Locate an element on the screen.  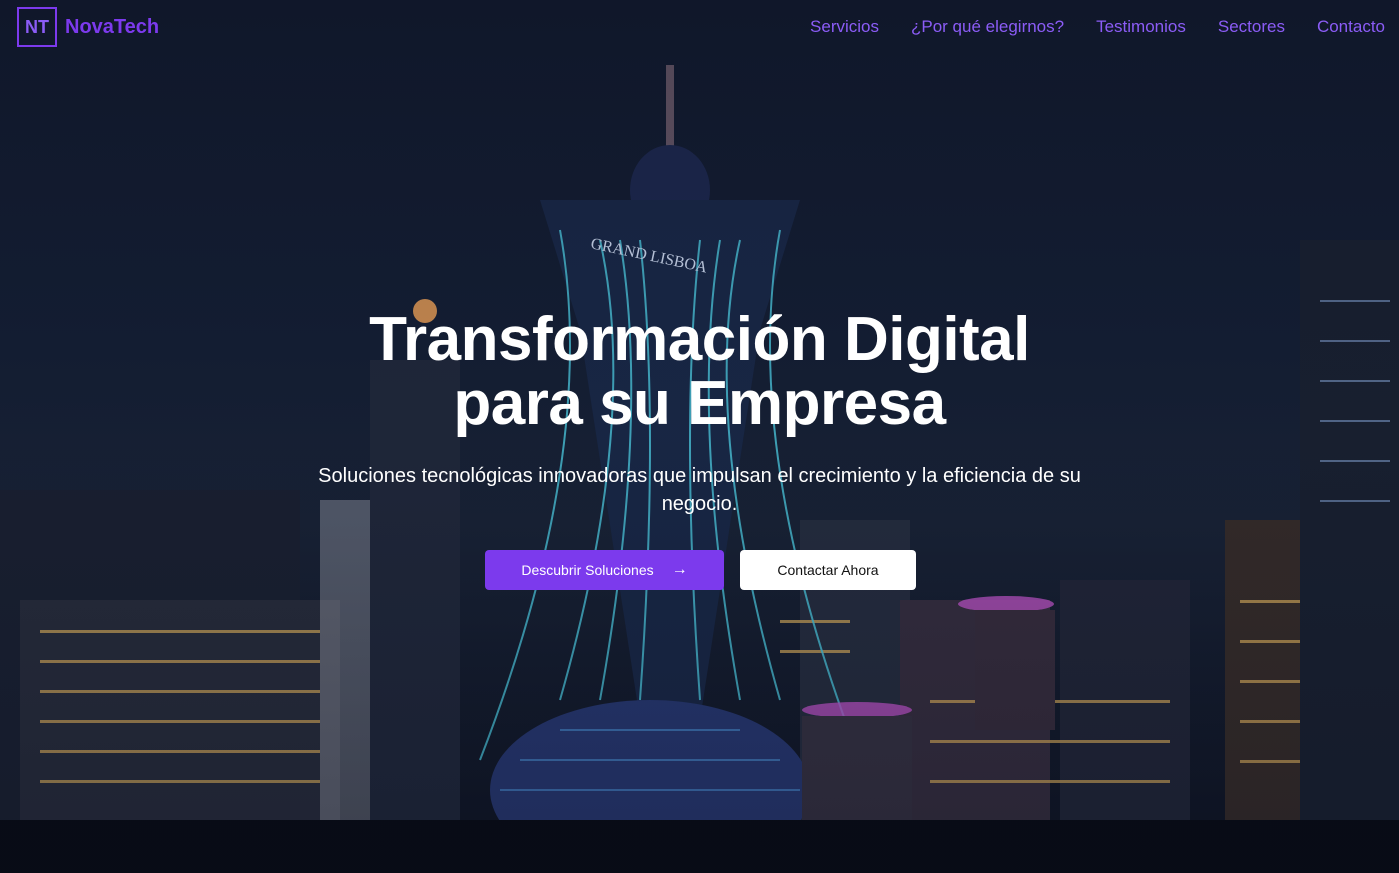
brand-name: NovaTech is located at coordinates (112, 26).